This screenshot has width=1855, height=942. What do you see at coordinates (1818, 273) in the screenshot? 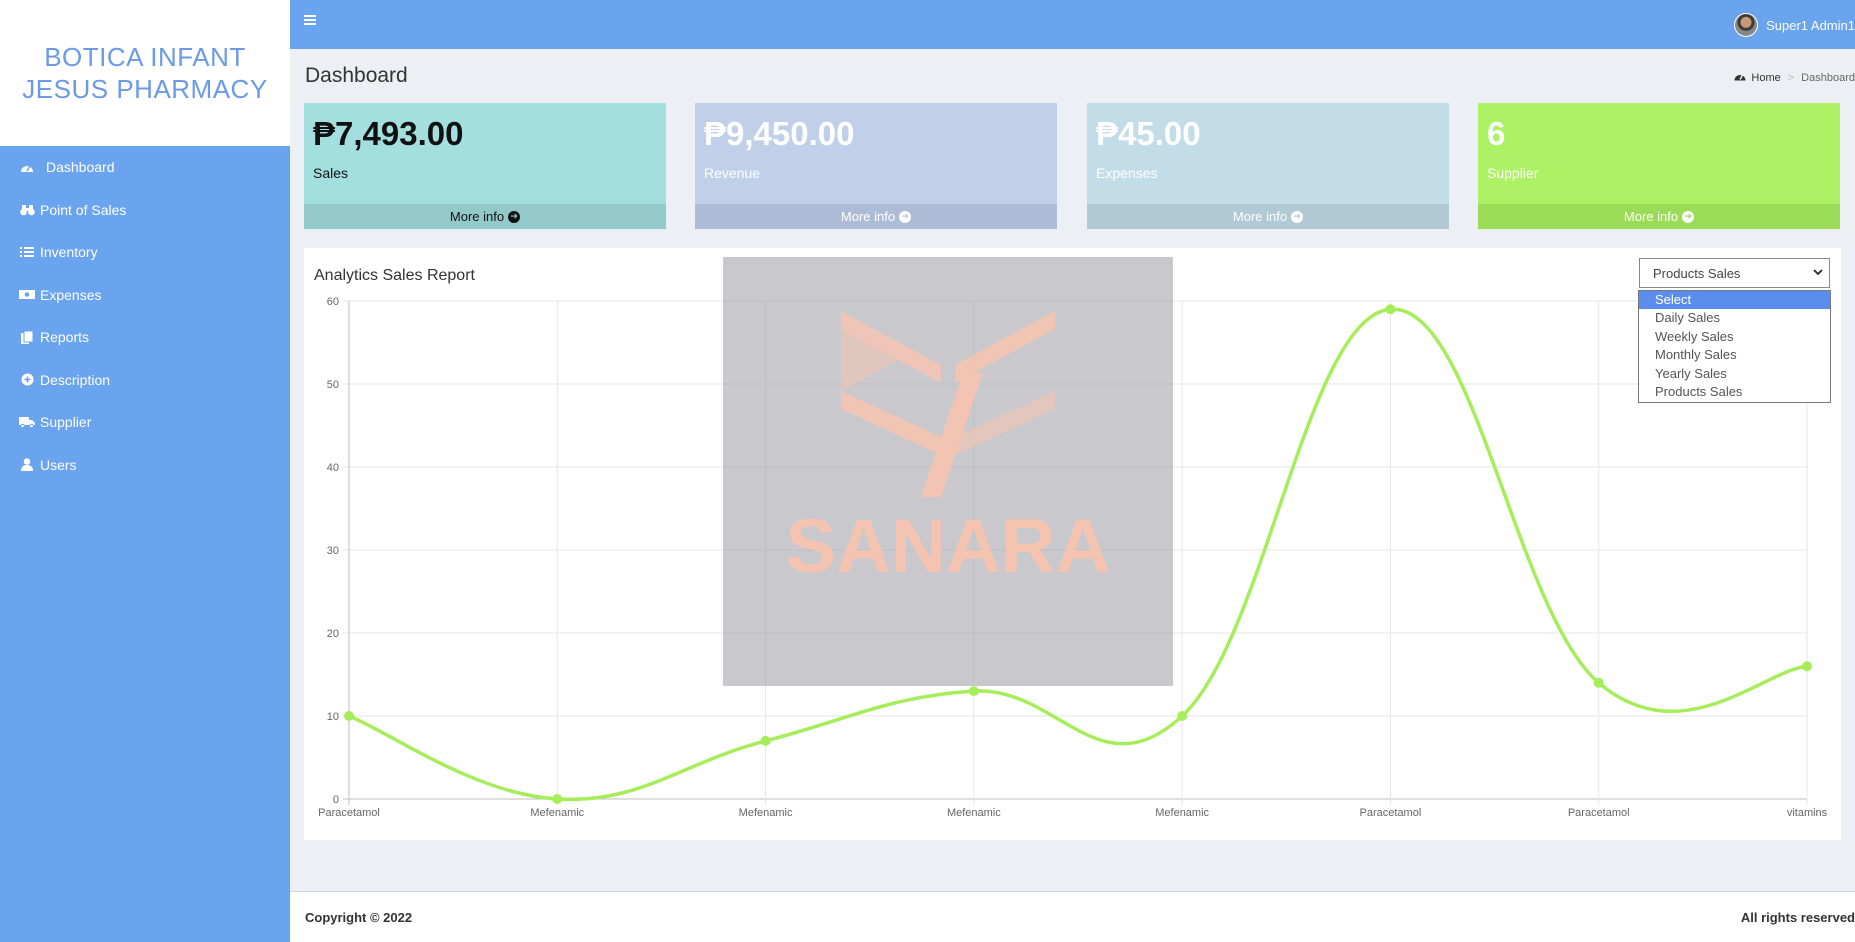
I see `chevron-down-icon` at bounding box center [1818, 273].